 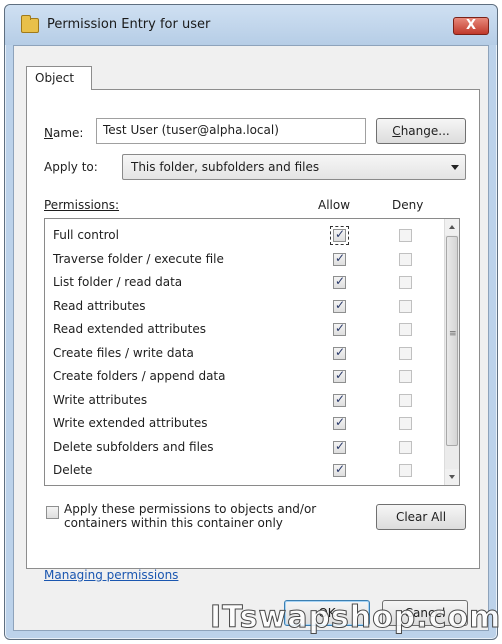 I want to click on window-title: Permission Entry for user, so click(x=129, y=24).